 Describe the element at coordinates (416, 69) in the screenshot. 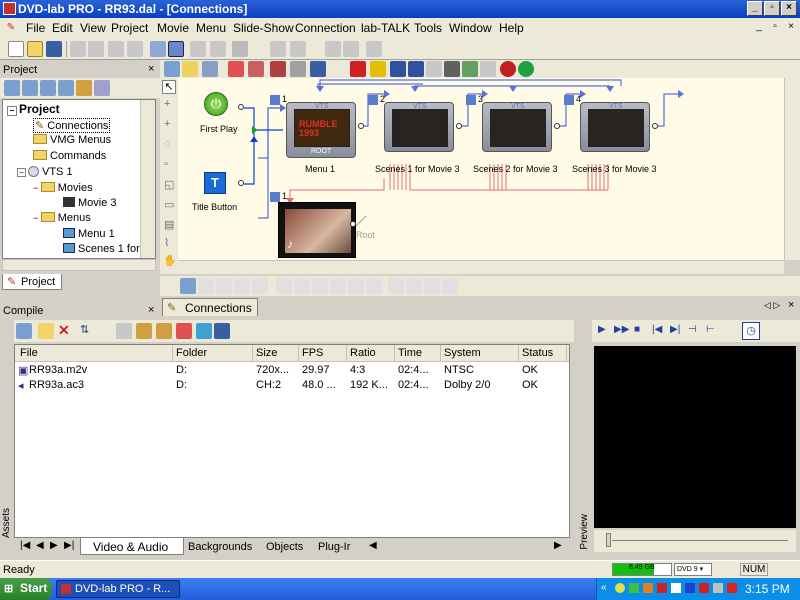

I see `distribute-icon` at that location.